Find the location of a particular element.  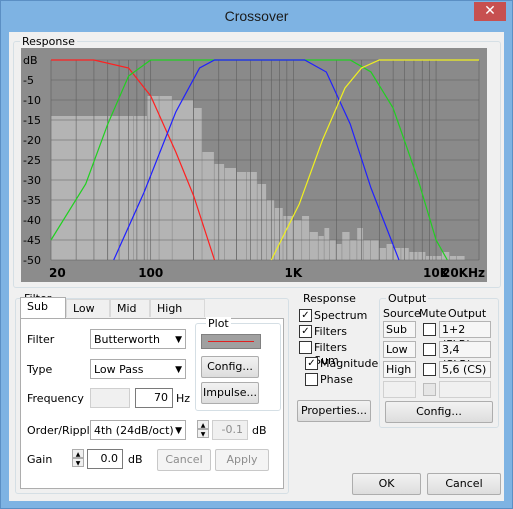

source-cell-high: High is located at coordinates (399, 369).